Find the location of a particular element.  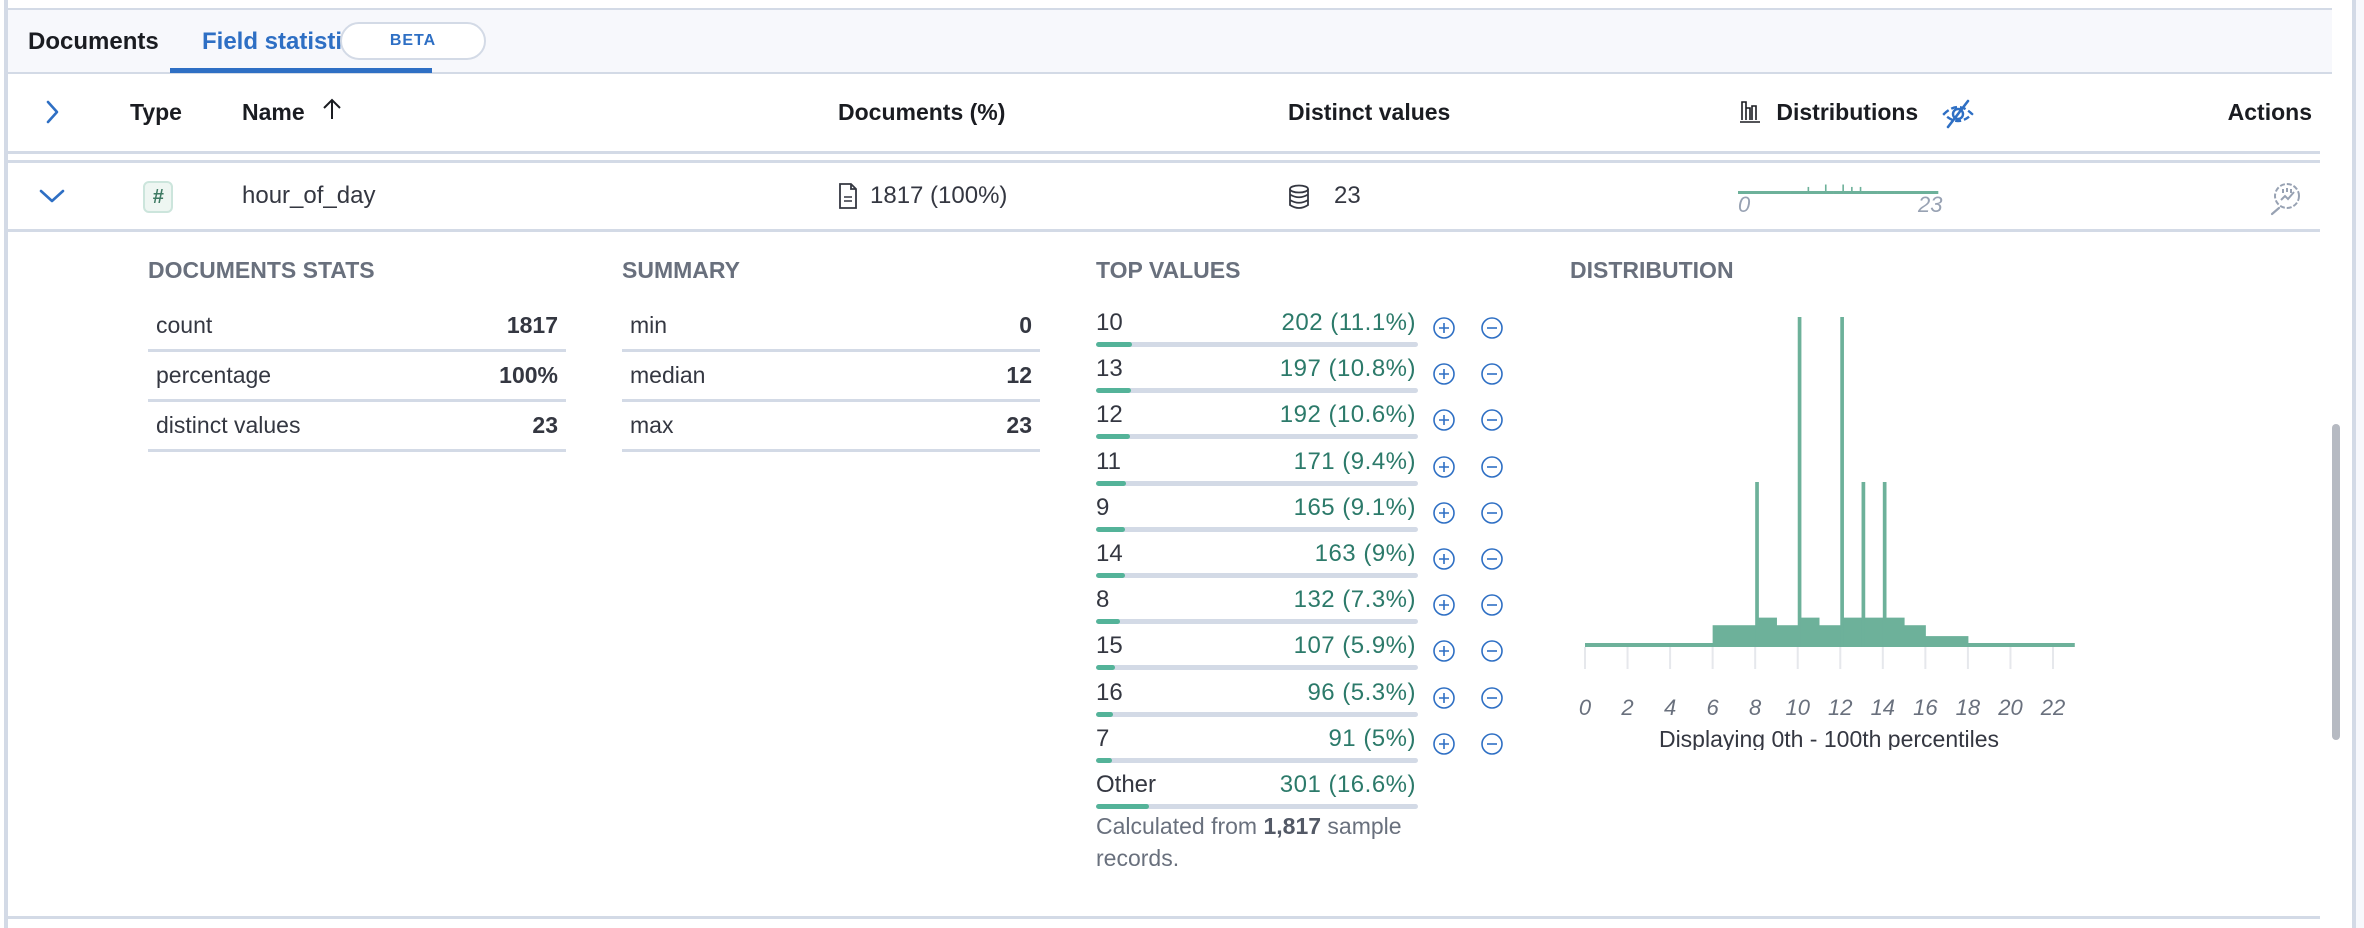

panel-left-border is located at coordinates (6, 464).